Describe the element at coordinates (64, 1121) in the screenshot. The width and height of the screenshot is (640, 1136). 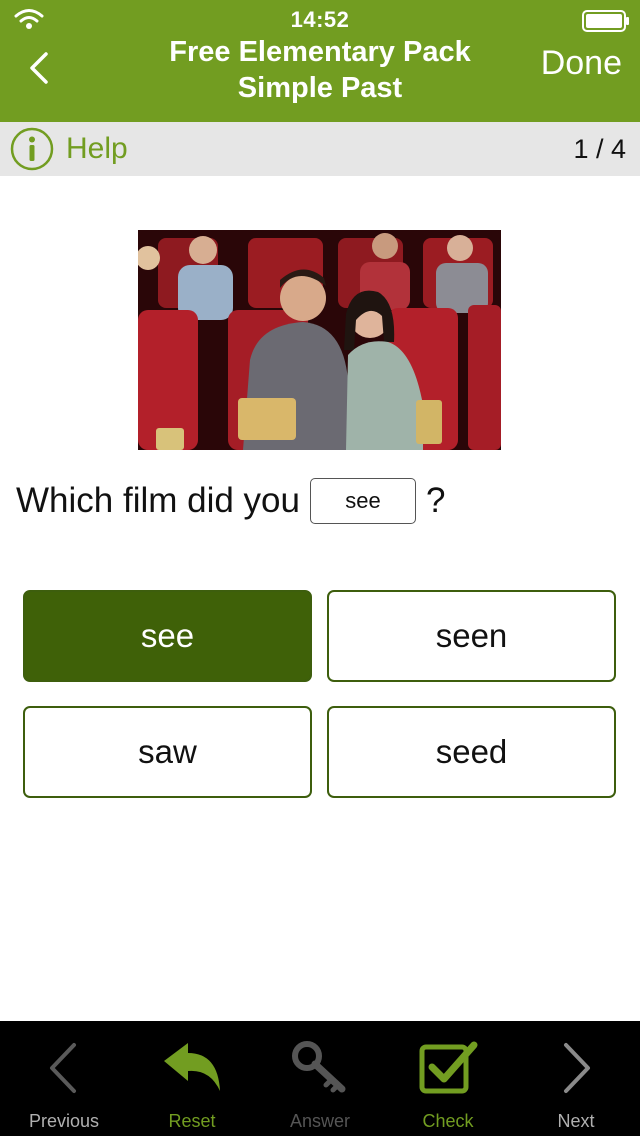
I see `previous-label: Previous` at that location.